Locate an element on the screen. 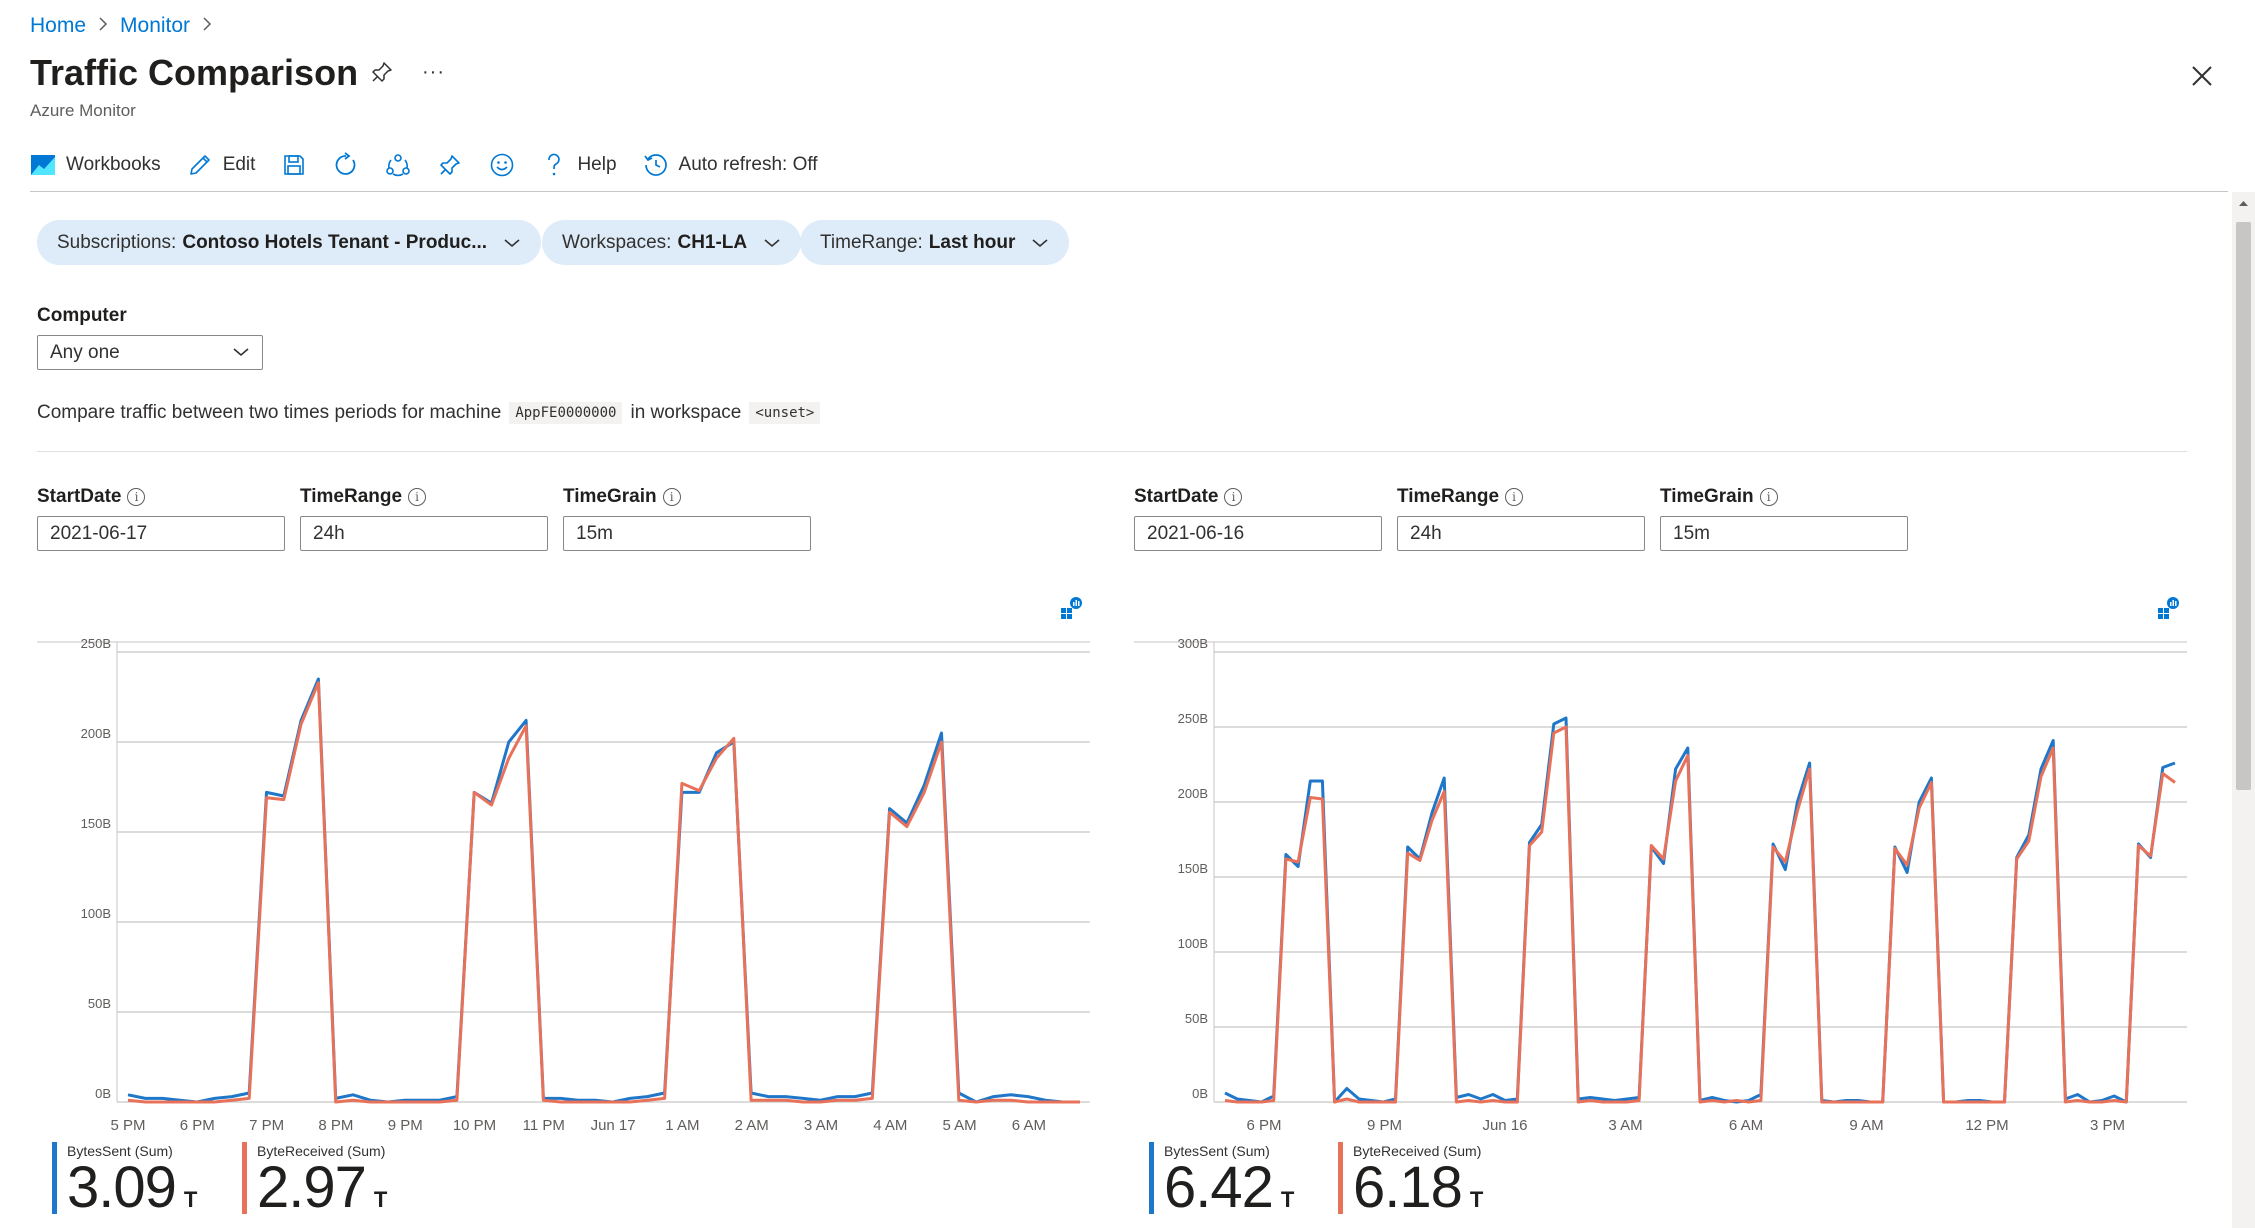 Image resolution: width=2255 pixels, height=1228 pixels. x-tick-label: 6 AM is located at coordinates (1746, 1125).